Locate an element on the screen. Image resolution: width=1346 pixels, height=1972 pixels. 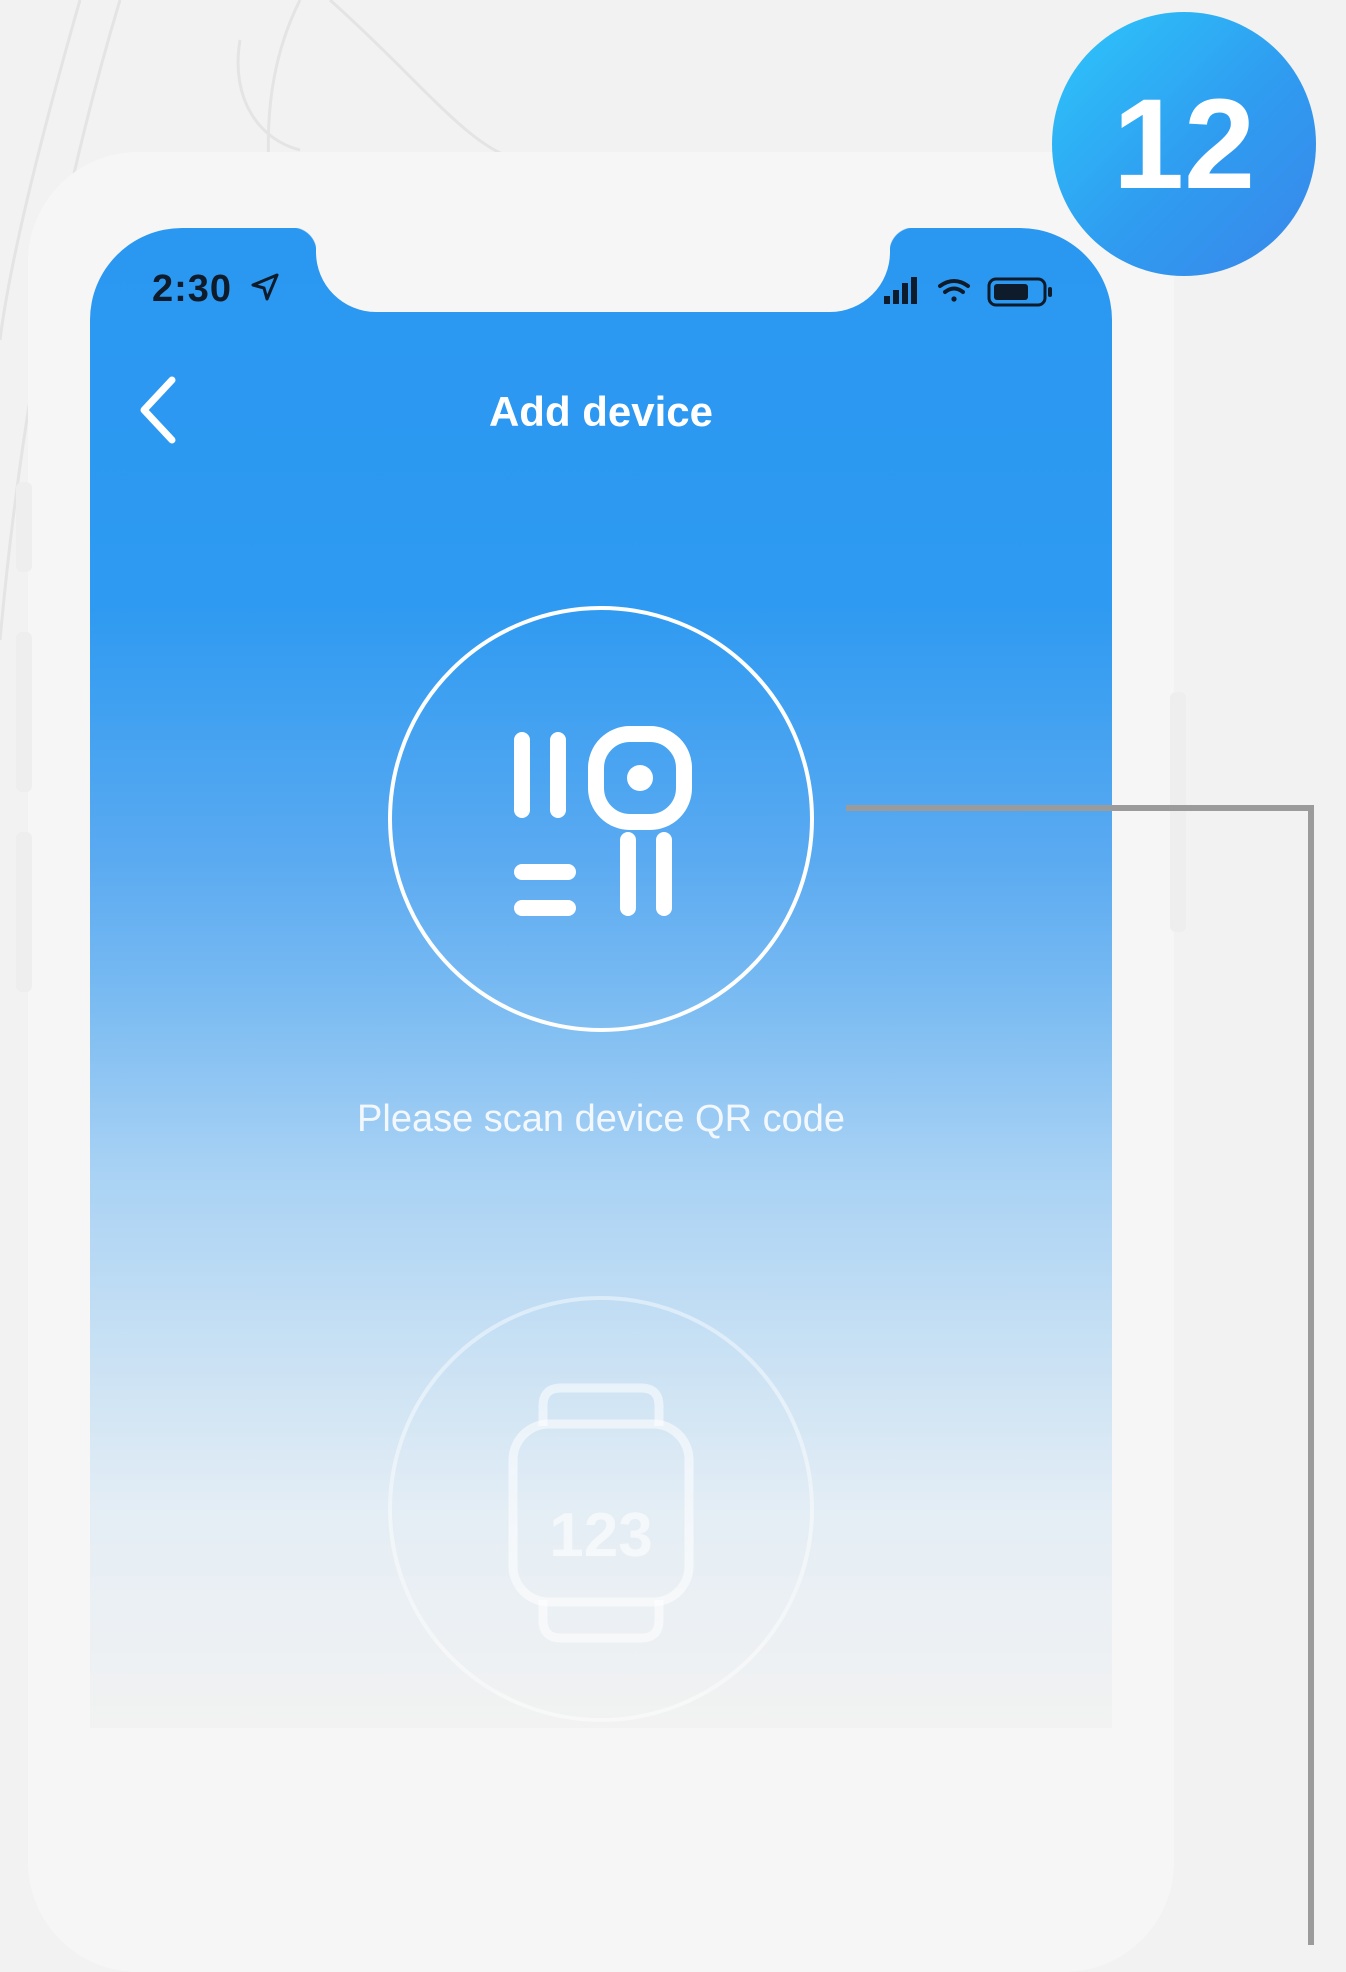
status-time: 2:30 is located at coordinates (192, 289).